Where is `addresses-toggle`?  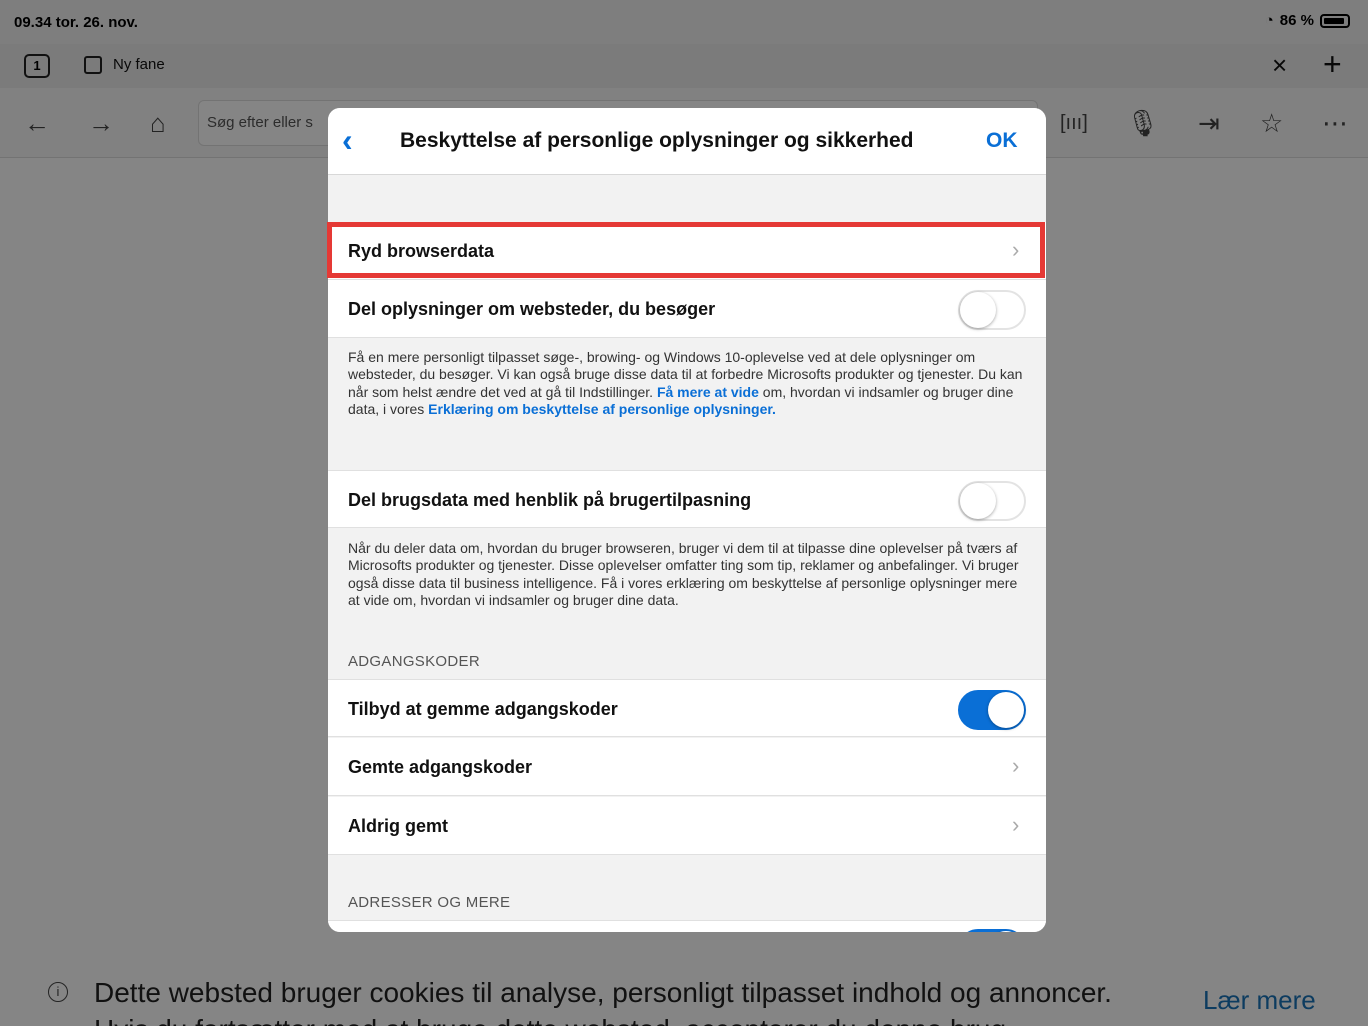
addresses-toggle is located at coordinates (992, 930).